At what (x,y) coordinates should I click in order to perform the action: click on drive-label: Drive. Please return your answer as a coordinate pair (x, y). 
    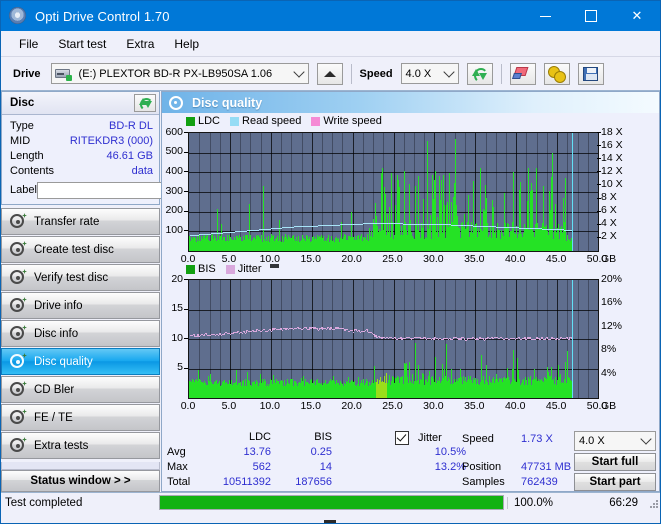
    Looking at the image, I should click on (27, 73).